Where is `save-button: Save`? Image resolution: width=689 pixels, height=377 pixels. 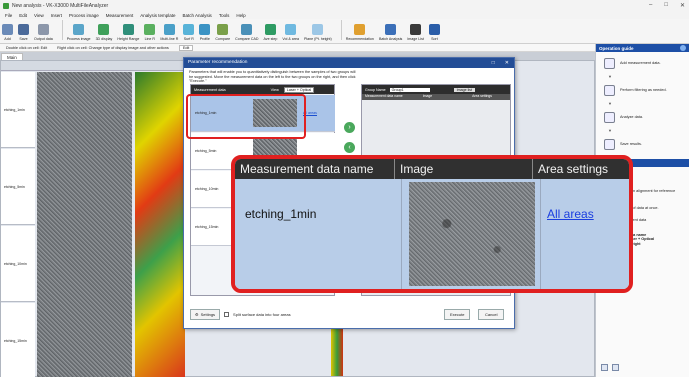 save-button: Save is located at coordinates (23, 32).